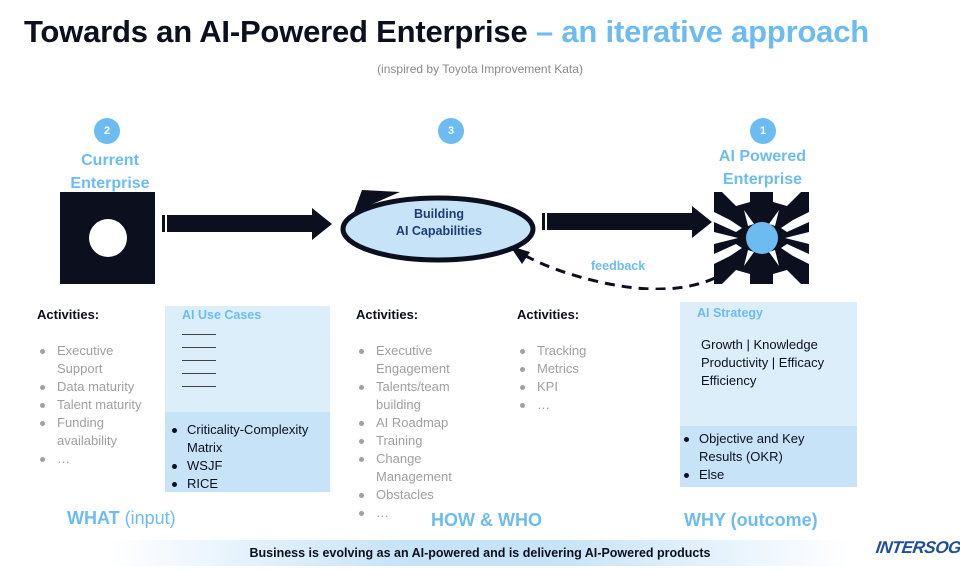  What do you see at coordinates (418, 360) in the screenshot?
I see `list-item: Executive Engagement` at bounding box center [418, 360].